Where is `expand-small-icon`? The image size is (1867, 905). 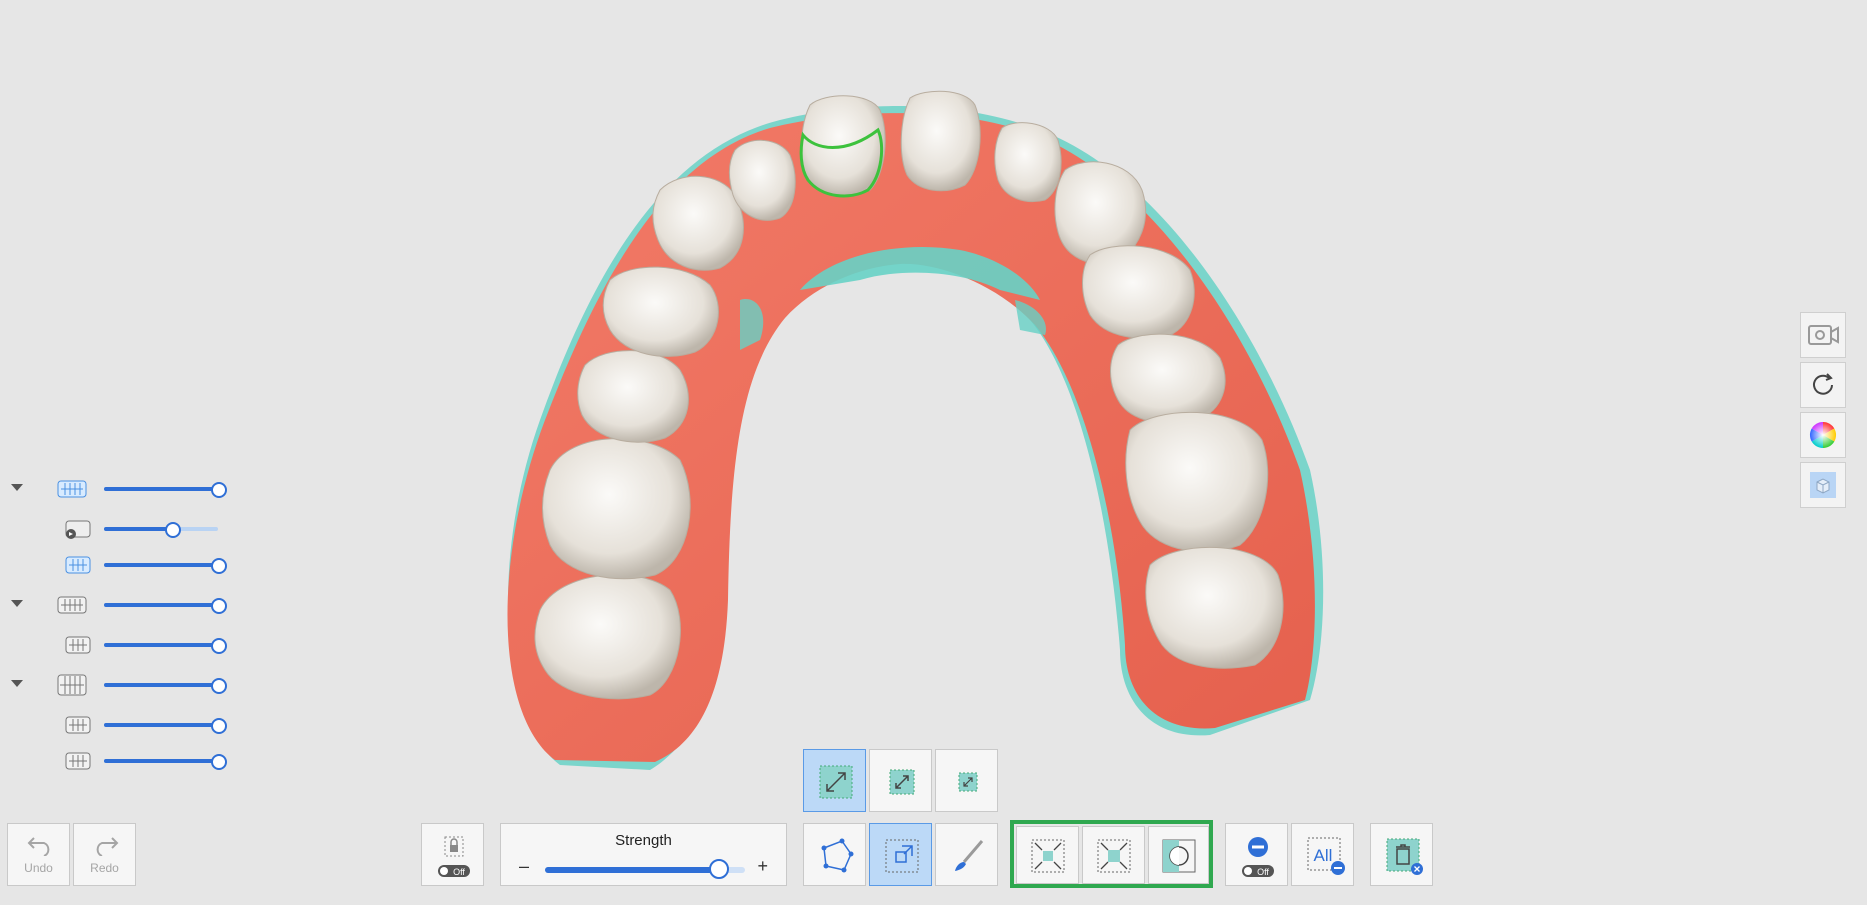 expand-small-icon is located at coordinates (968, 782).